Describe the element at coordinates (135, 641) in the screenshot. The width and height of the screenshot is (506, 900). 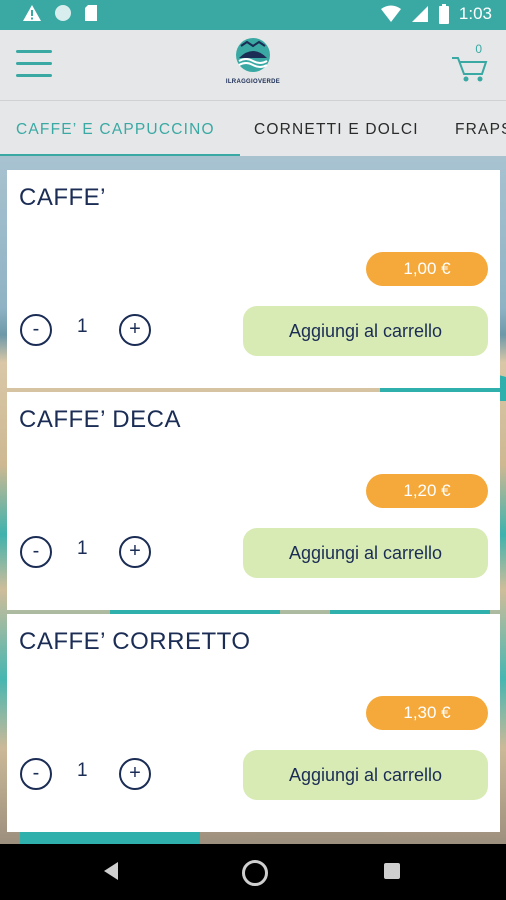
I see `product-name: CAFFE’ CORRETTO` at that location.